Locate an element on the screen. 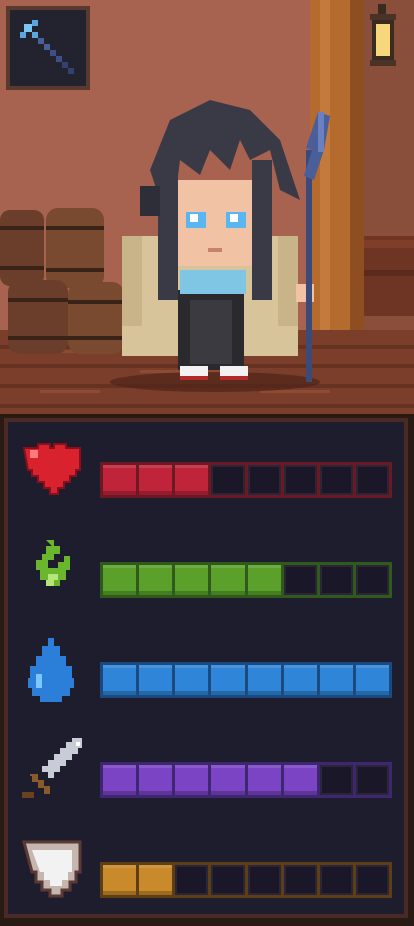 The image size is (414, 926). stat-row-stamina: 5 is located at coordinates (210, 576).